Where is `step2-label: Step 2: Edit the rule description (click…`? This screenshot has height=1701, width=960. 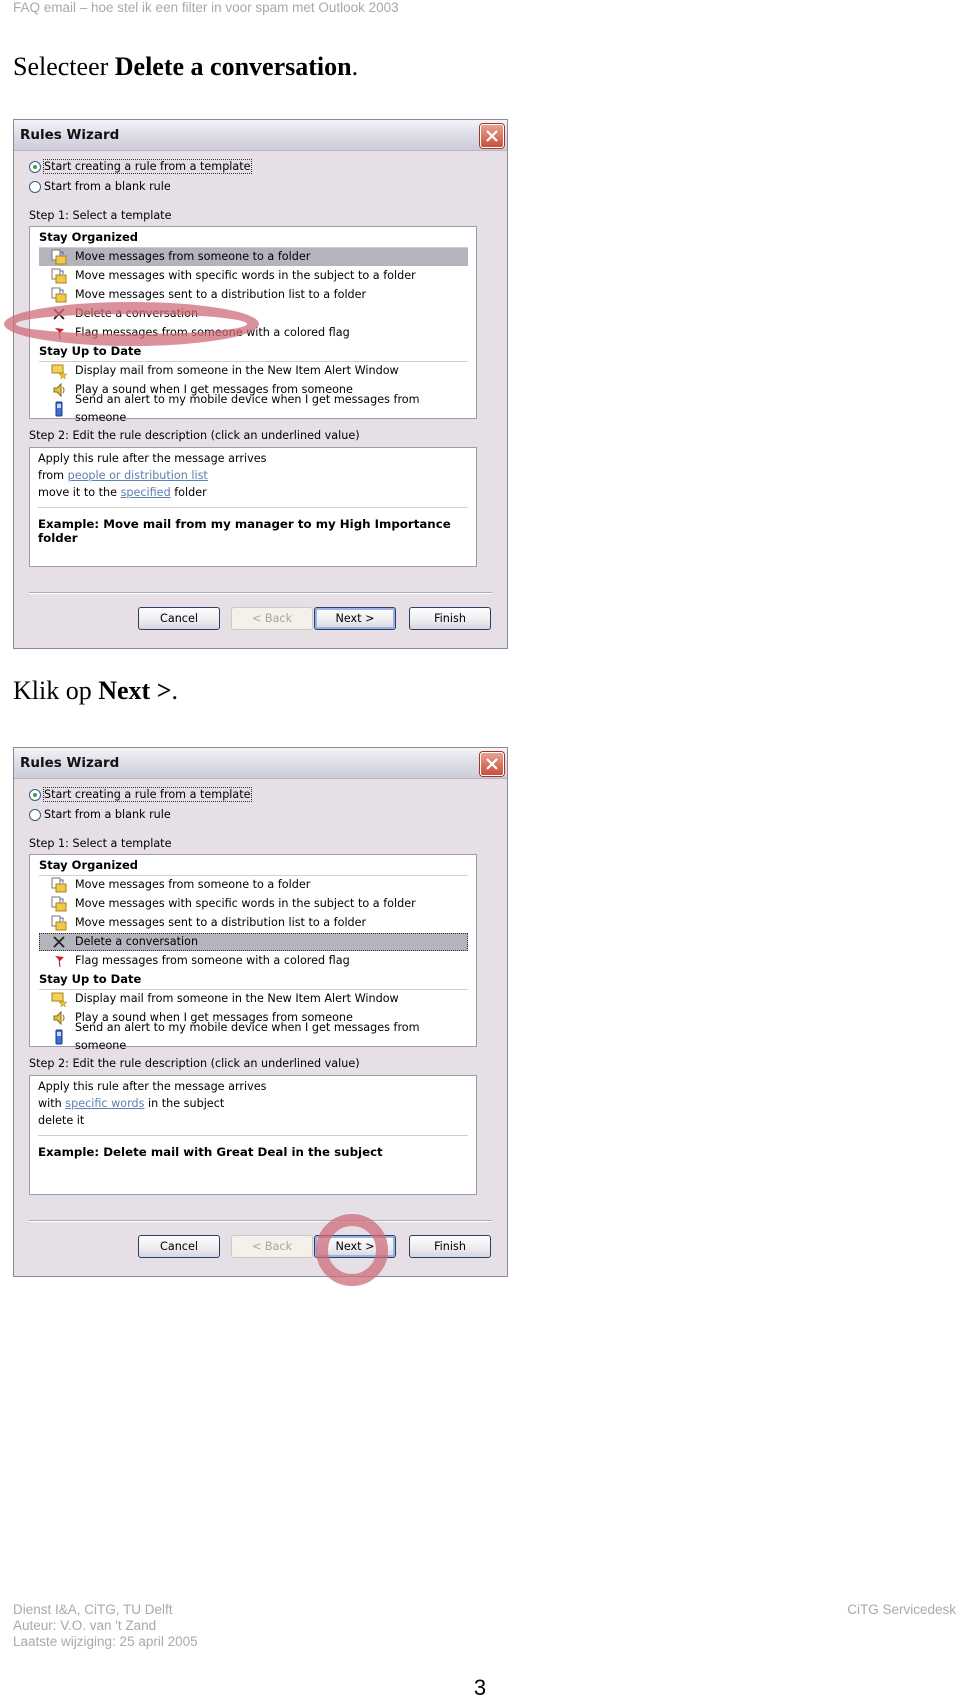 step2-label: Step 2: Edit the rule description (click… is located at coordinates (194, 1063).